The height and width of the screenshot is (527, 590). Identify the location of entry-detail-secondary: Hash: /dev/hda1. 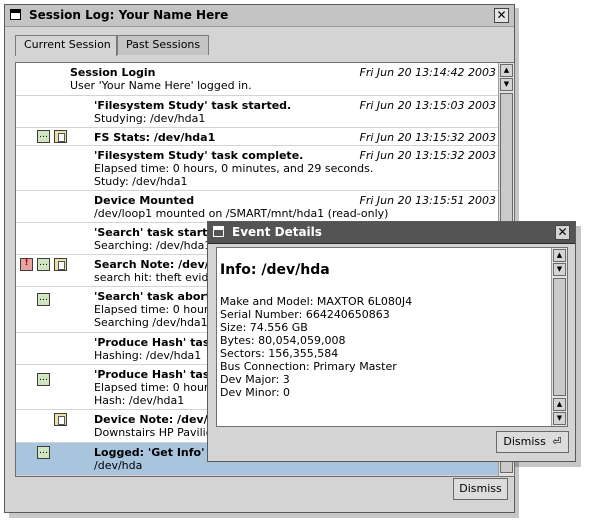
(139, 400).